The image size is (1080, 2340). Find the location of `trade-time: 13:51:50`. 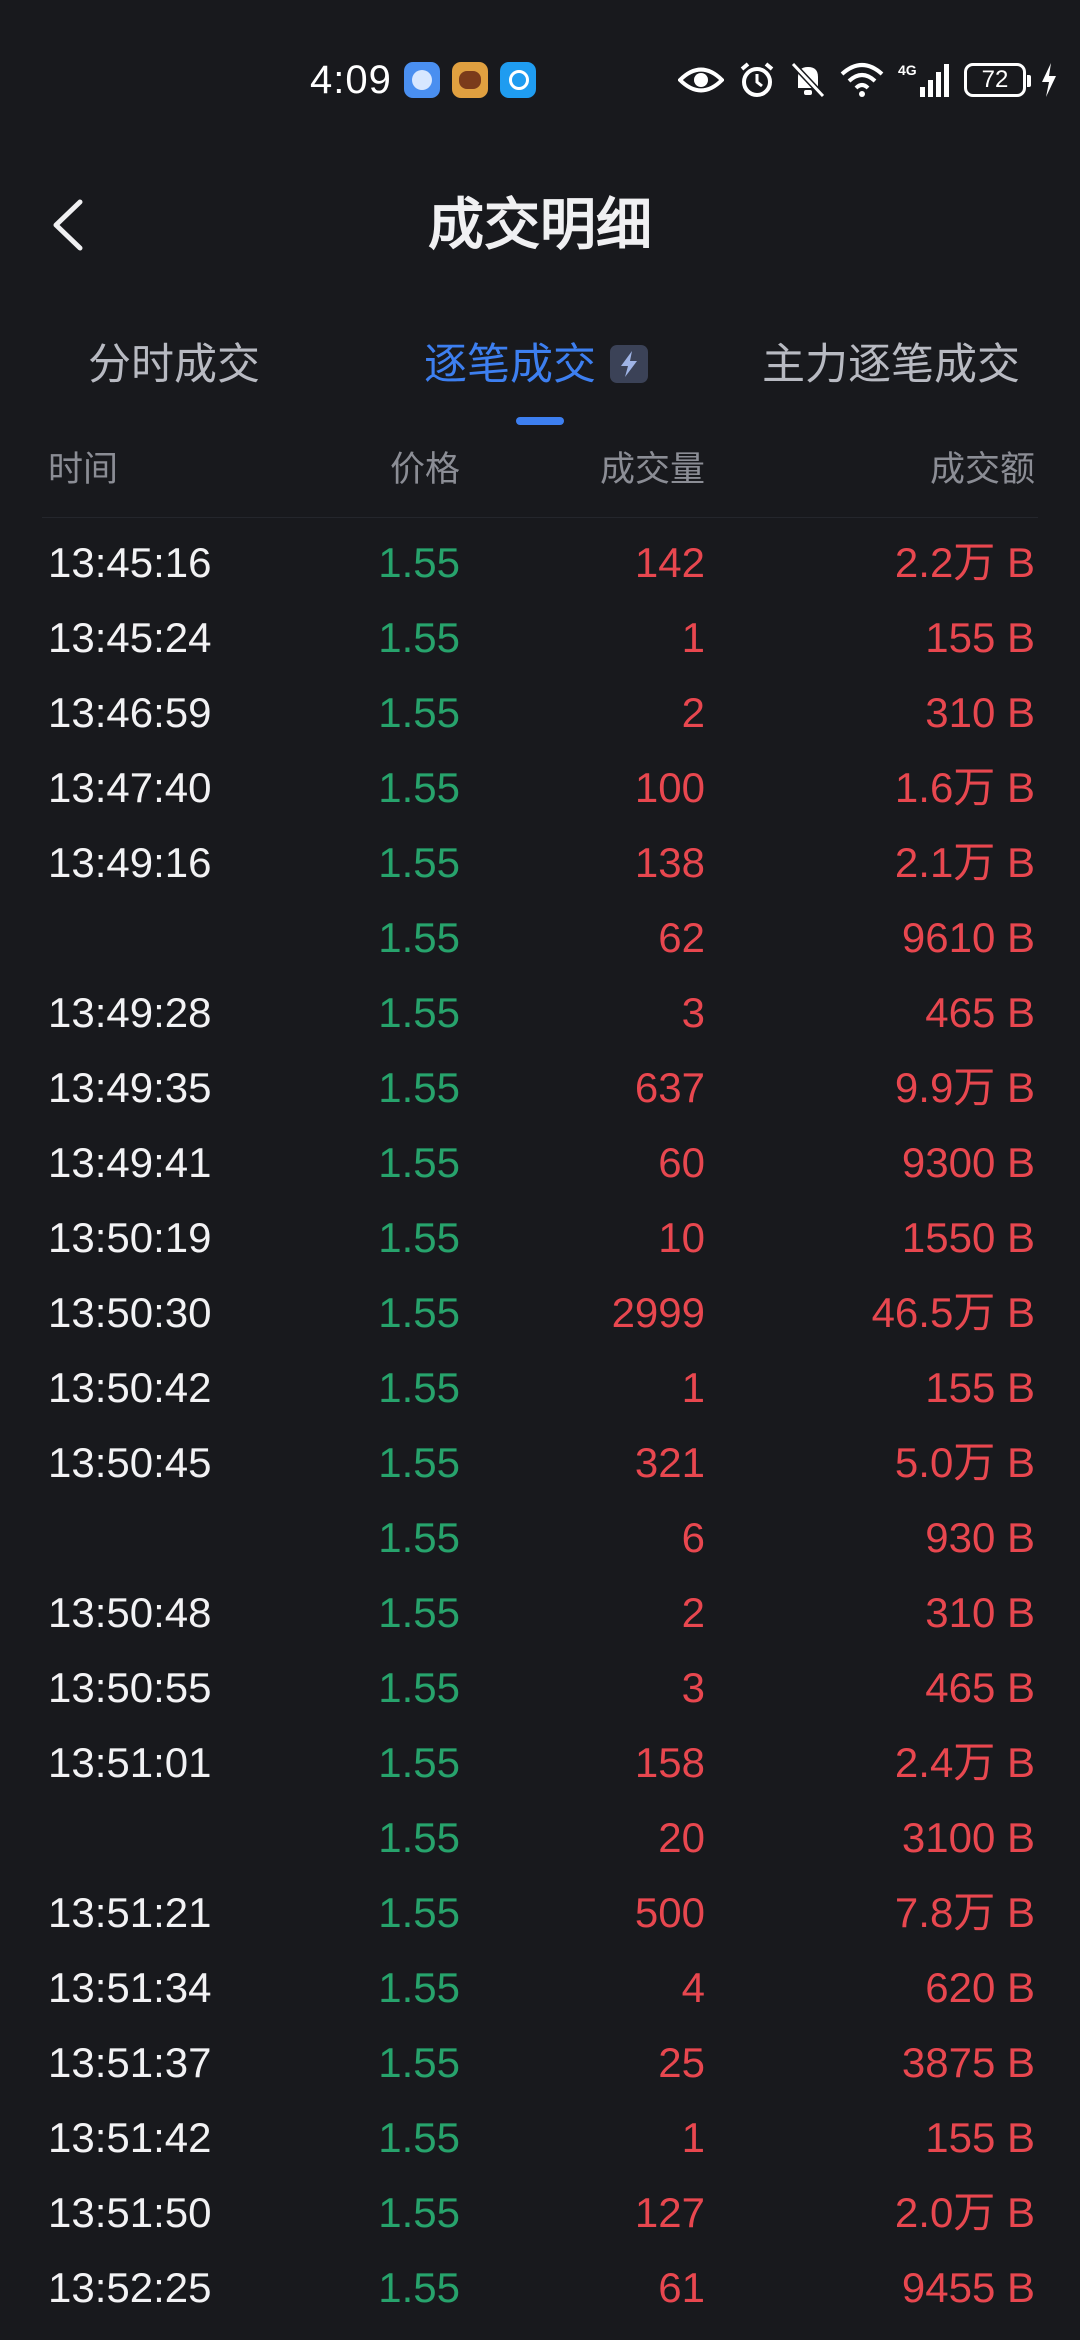

trade-time: 13:51:50 is located at coordinates (130, 2212).